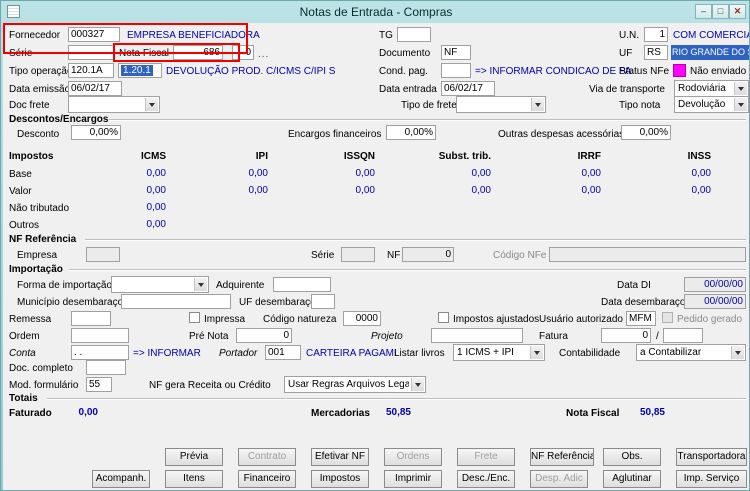  I want to click on tipo-operacao-label: Tipo operação, so click(41, 71).